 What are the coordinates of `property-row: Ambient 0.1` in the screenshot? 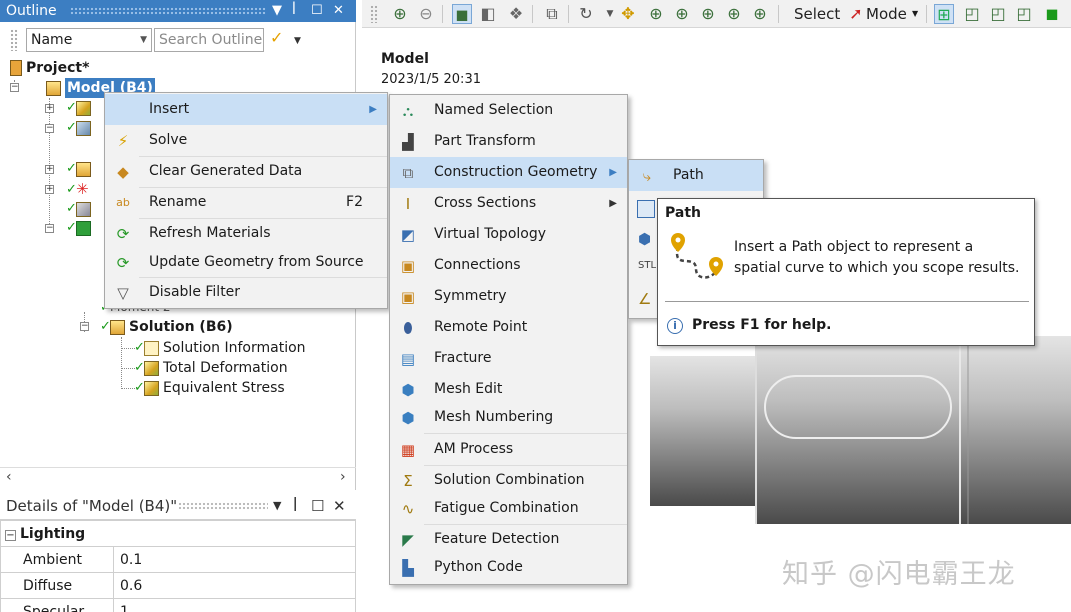 It's located at (178, 559).